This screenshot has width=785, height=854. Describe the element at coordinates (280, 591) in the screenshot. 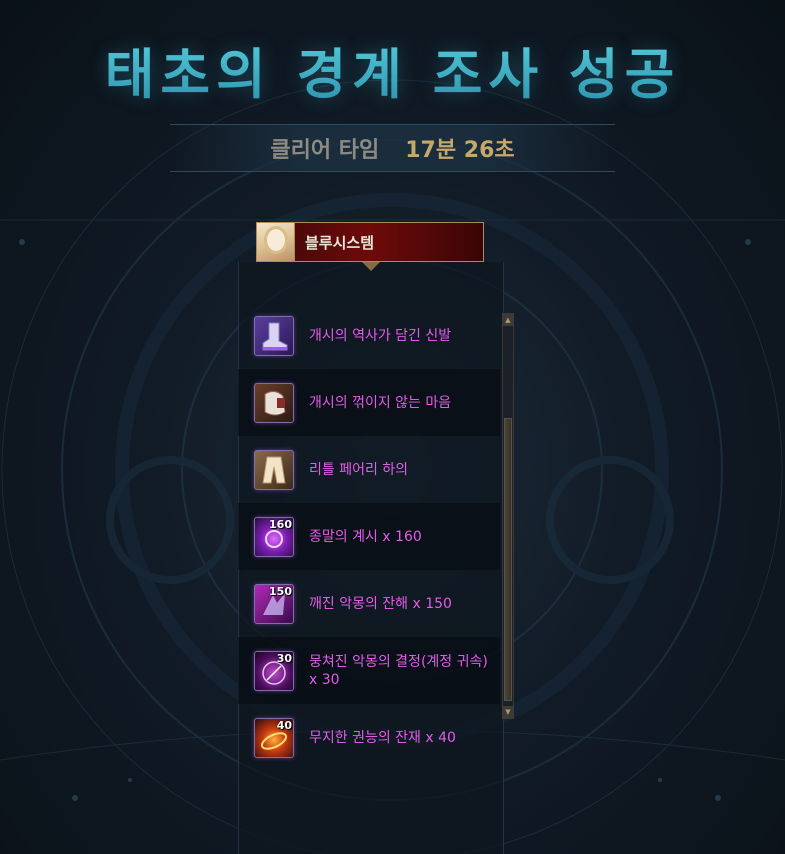

I see `item-quantity-badge: 150` at that location.